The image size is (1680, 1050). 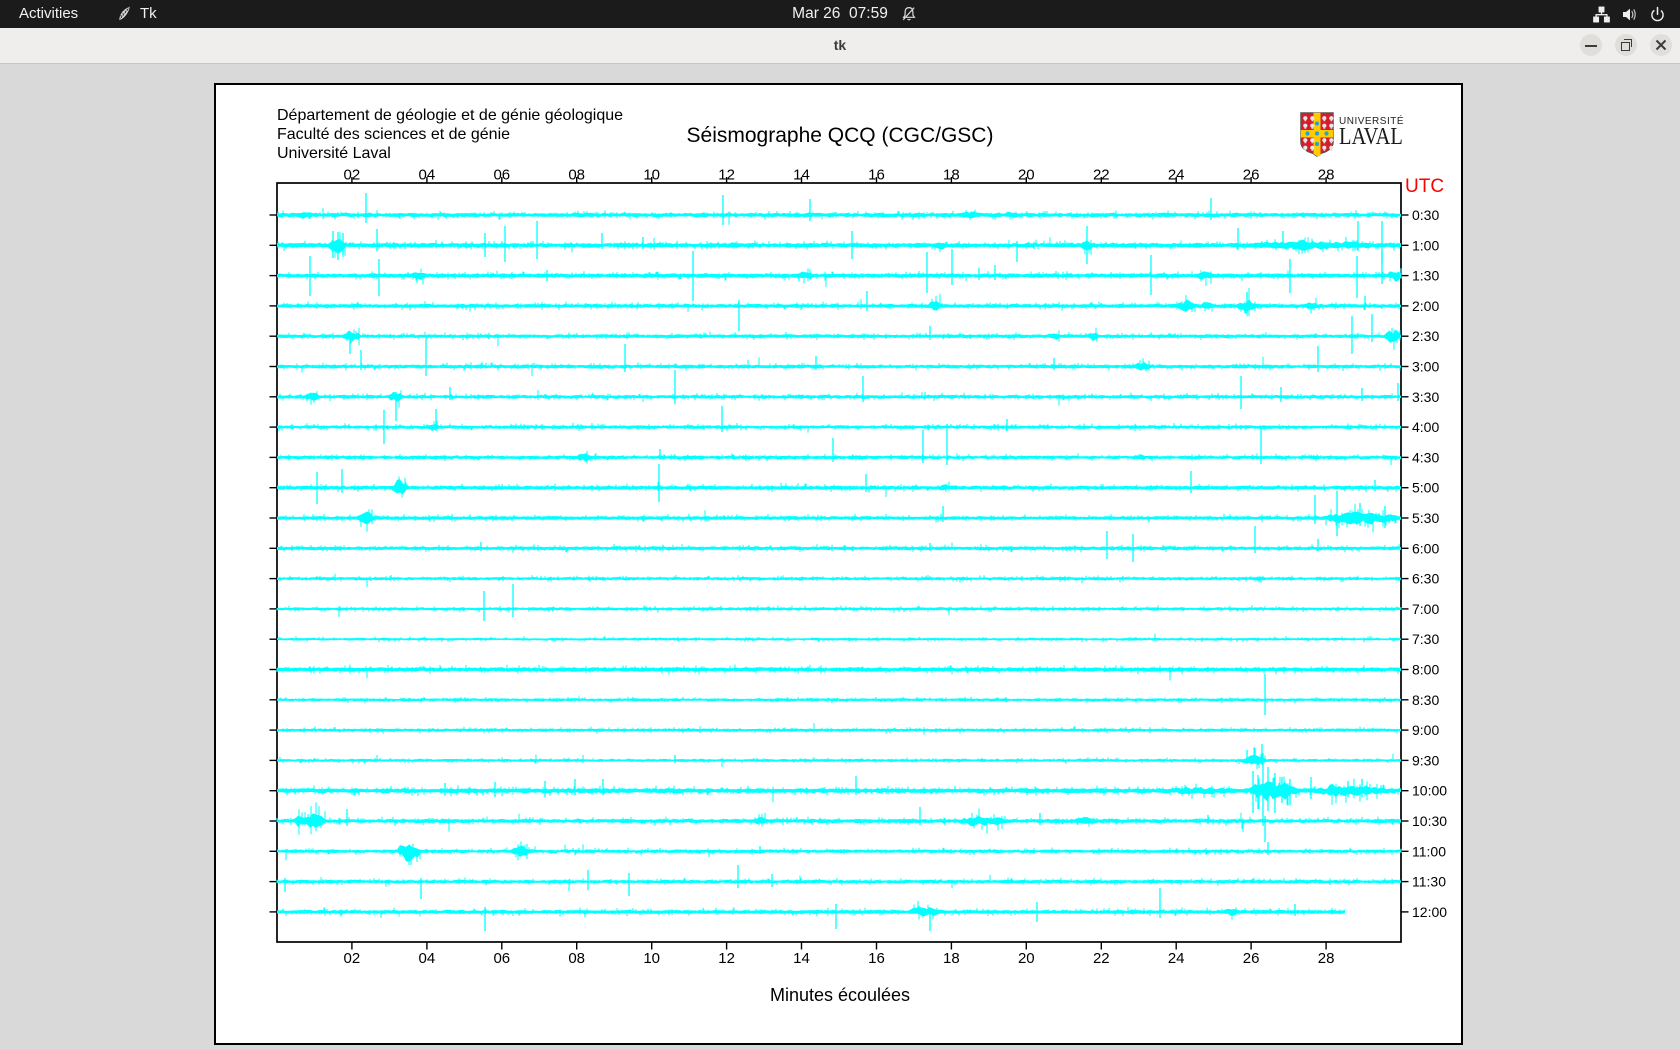 What do you see at coordinates (1429, 821) in the screenshot?
I see `svg-text: 10:30` at bounding box center [1429, 821].